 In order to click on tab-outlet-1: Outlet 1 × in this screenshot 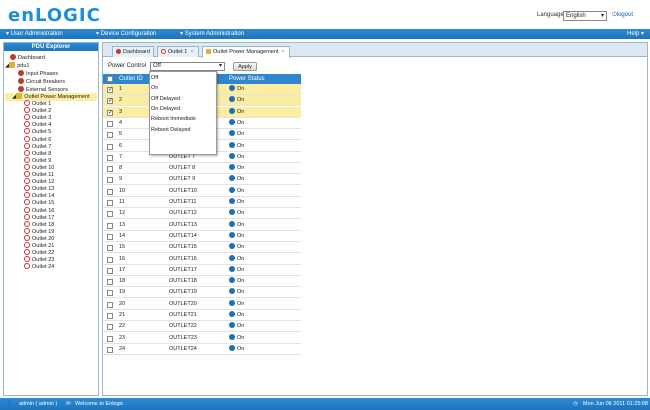, I will do `click(178, 51)`.